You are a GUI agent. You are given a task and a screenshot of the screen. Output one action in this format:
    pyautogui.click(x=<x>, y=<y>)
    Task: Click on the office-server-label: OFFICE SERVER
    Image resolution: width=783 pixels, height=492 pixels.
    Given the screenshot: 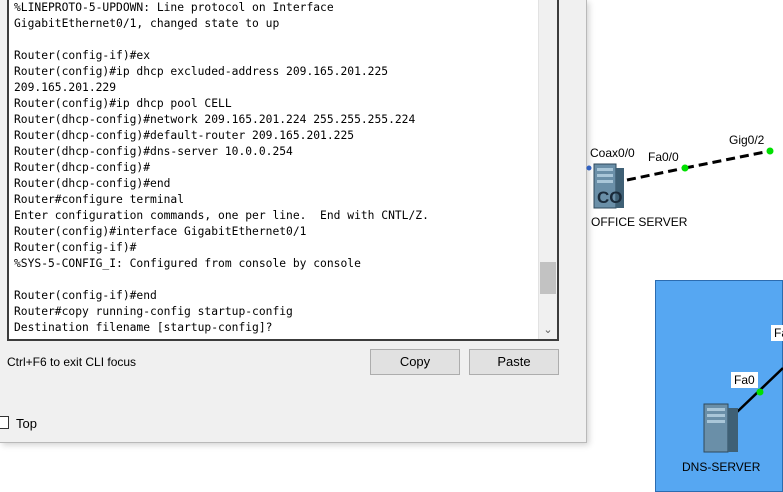 What is the action you would take?
    pyautogui.click(x=639, y=222)
    